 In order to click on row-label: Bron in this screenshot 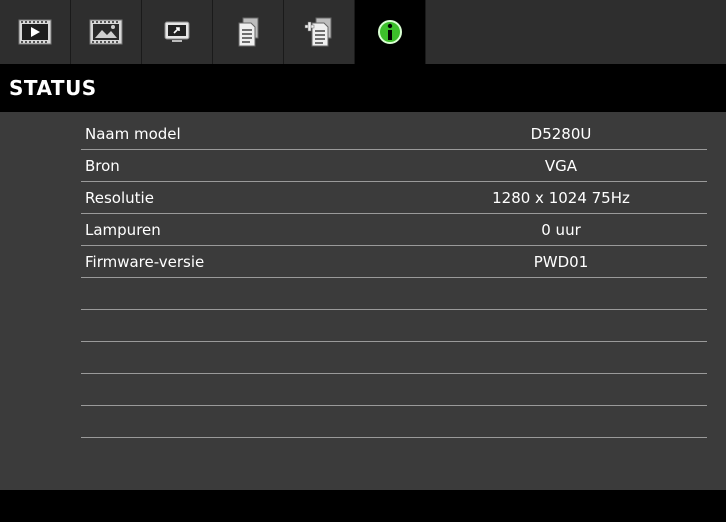, I will do `click(102, 166)`.